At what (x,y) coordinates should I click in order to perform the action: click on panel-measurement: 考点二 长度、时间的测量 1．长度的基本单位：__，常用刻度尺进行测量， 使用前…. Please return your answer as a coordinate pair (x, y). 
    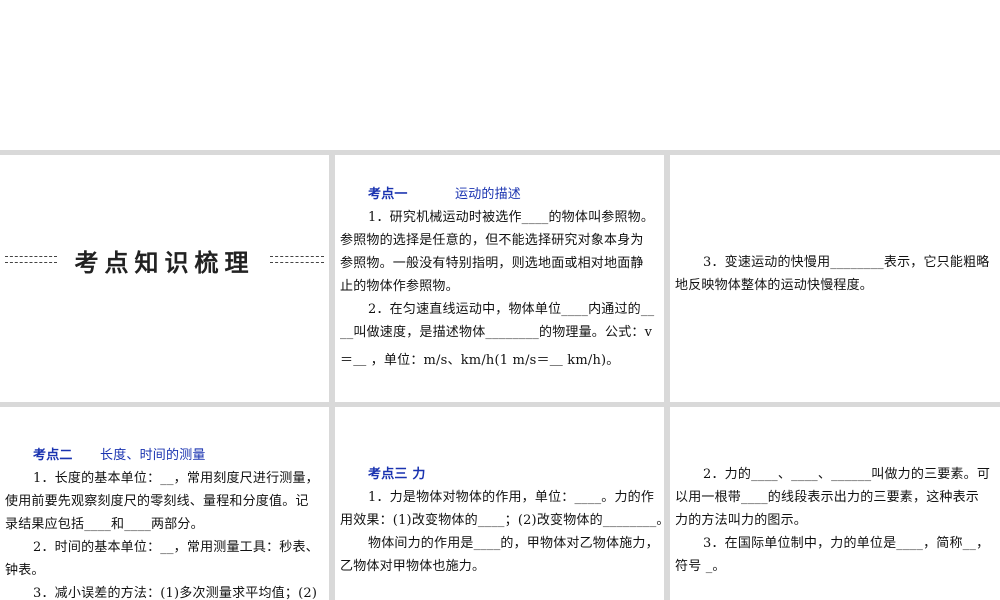
    Looking at the image, I should click on (164, 503).